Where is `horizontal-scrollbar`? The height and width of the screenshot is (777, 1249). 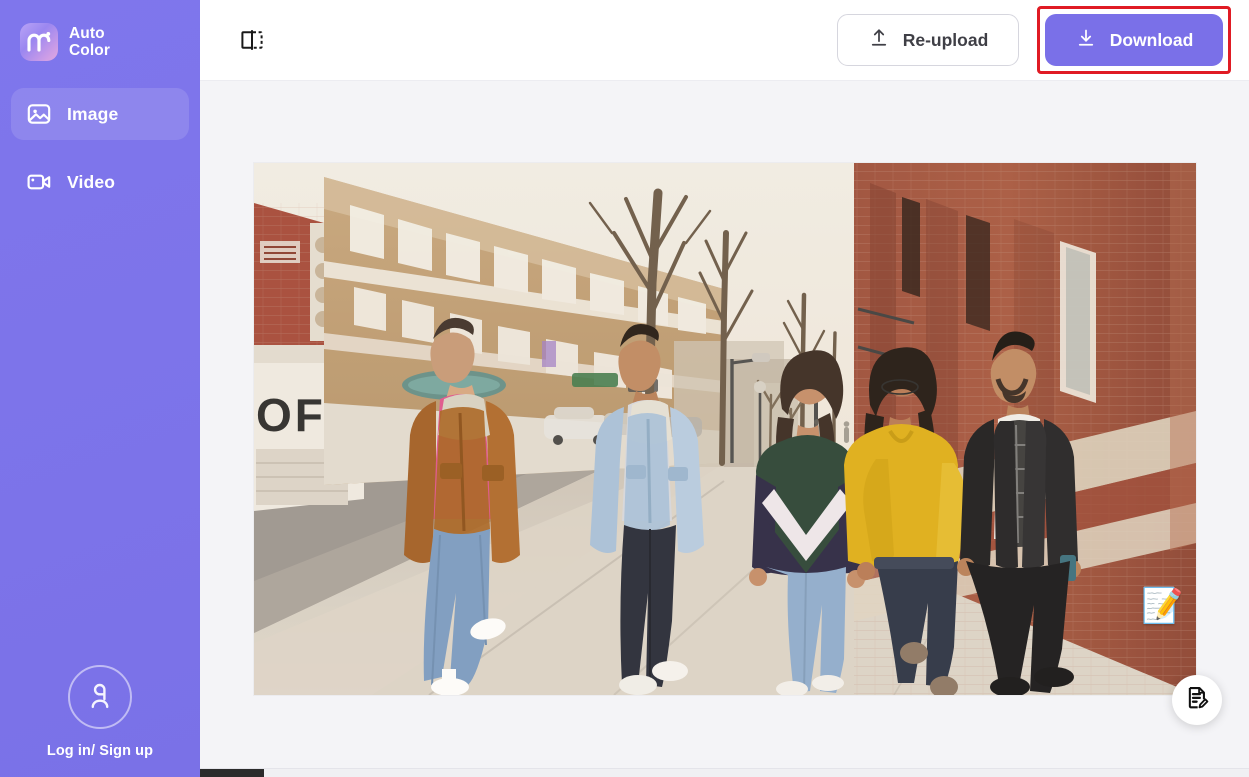 horizontal-scrollbar is located at coordinates (724, 772).